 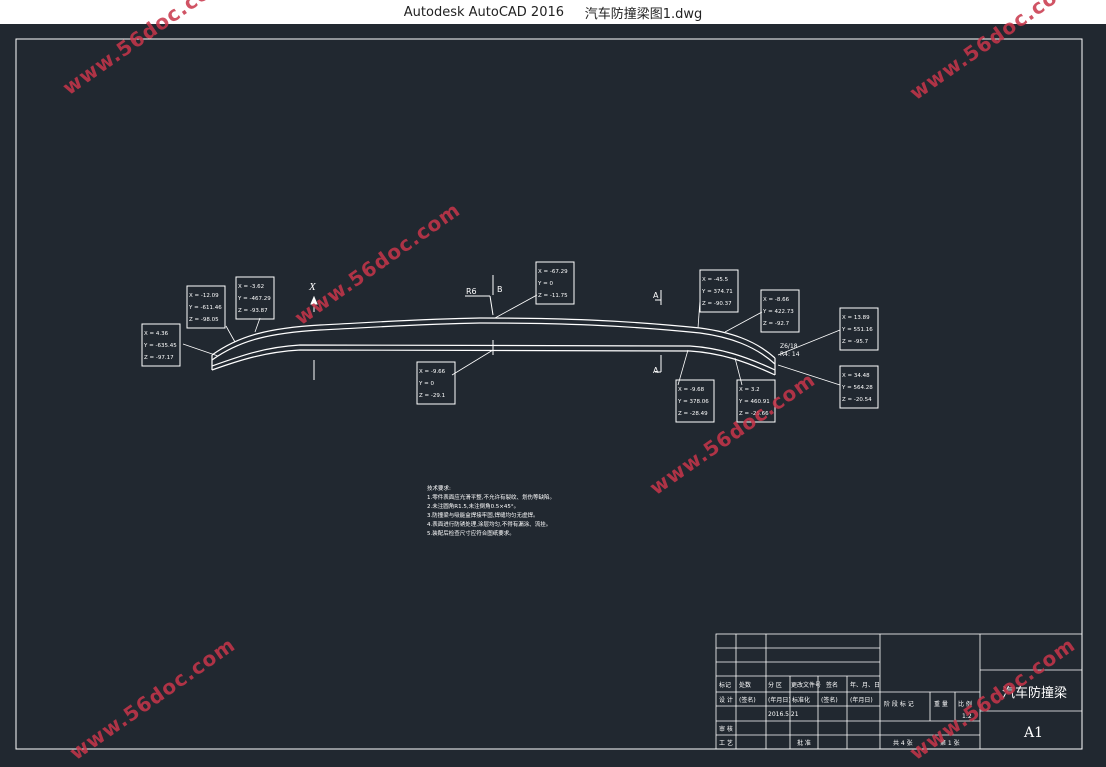 I want to click on callout-z-value: Z = -93.87, so click(x=253, y=311).